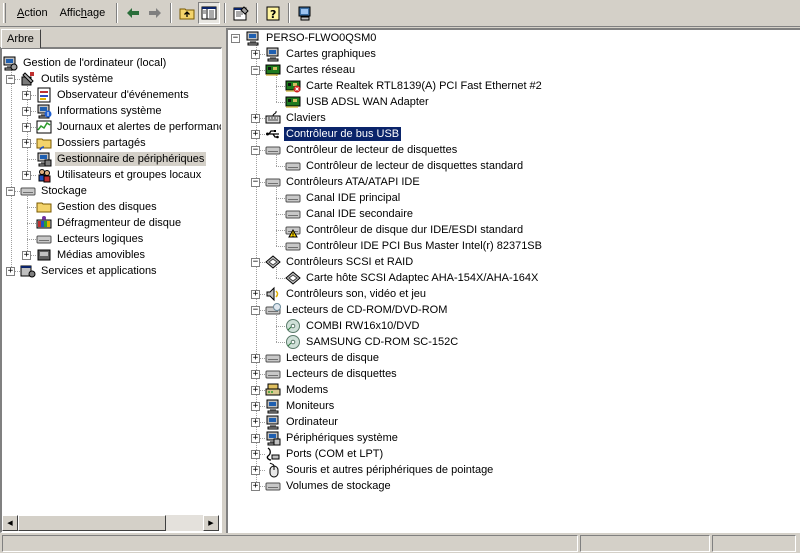 Image resolution: width=800 pixels, height=553 pixels. I want to click on scroll-track, so click(184, 523).